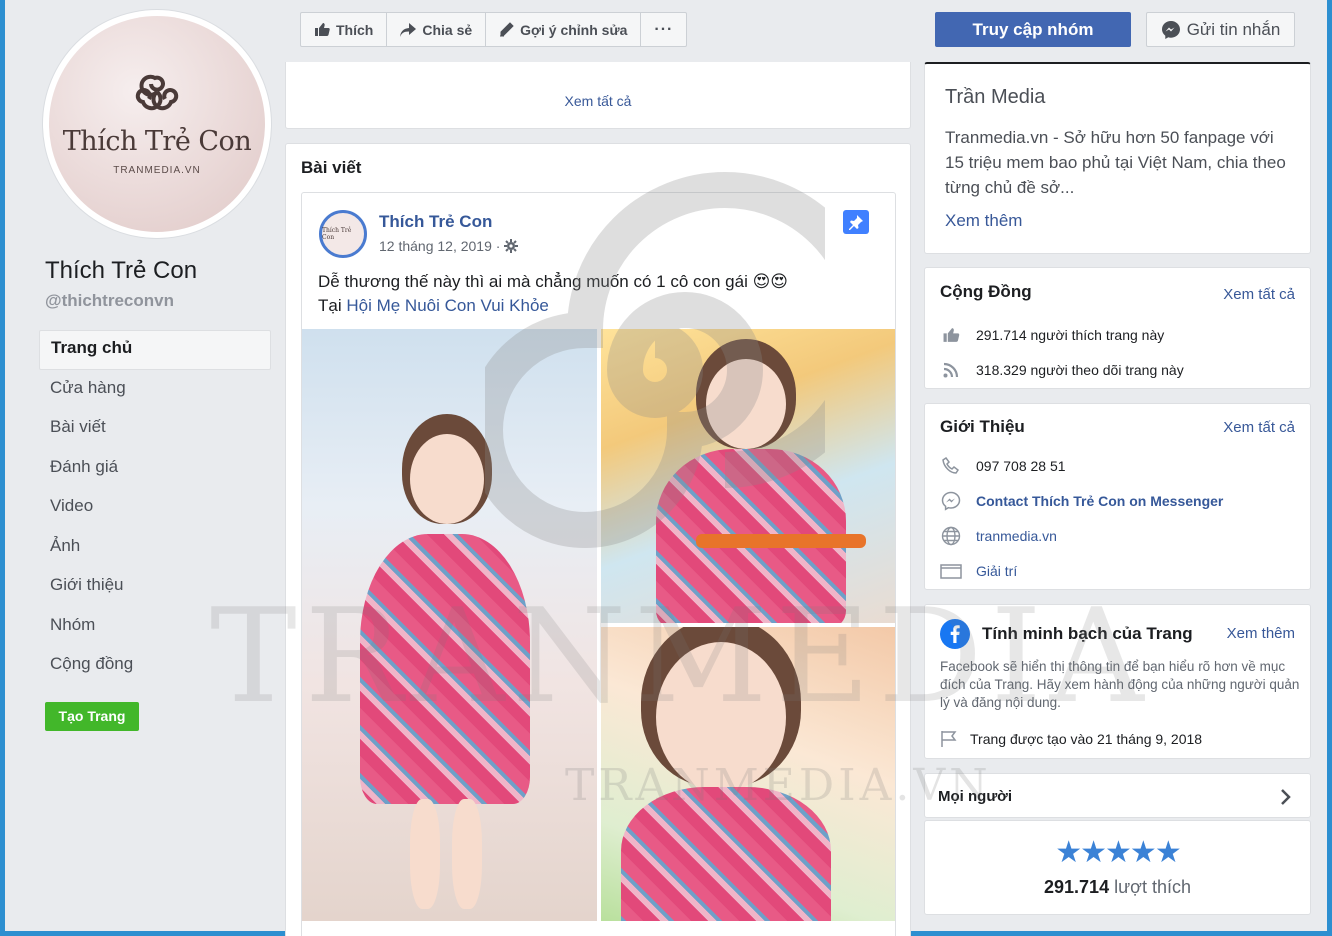  Describe the element at coordinates (955, 634) in the screenshot. I see `facebook-logo-icon` at that location.